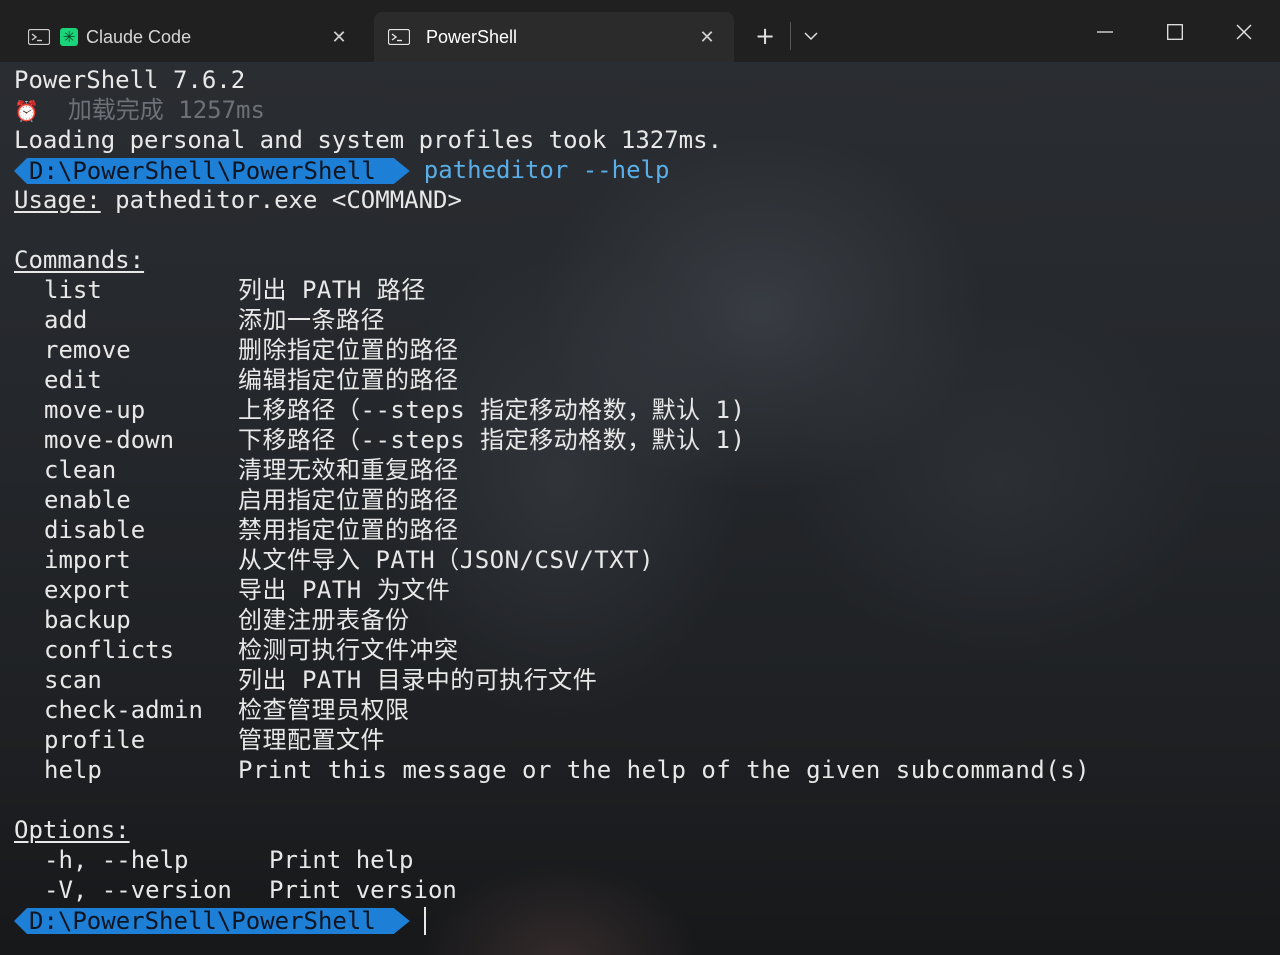  I want to click on command-name: backup, so click(87, 620).